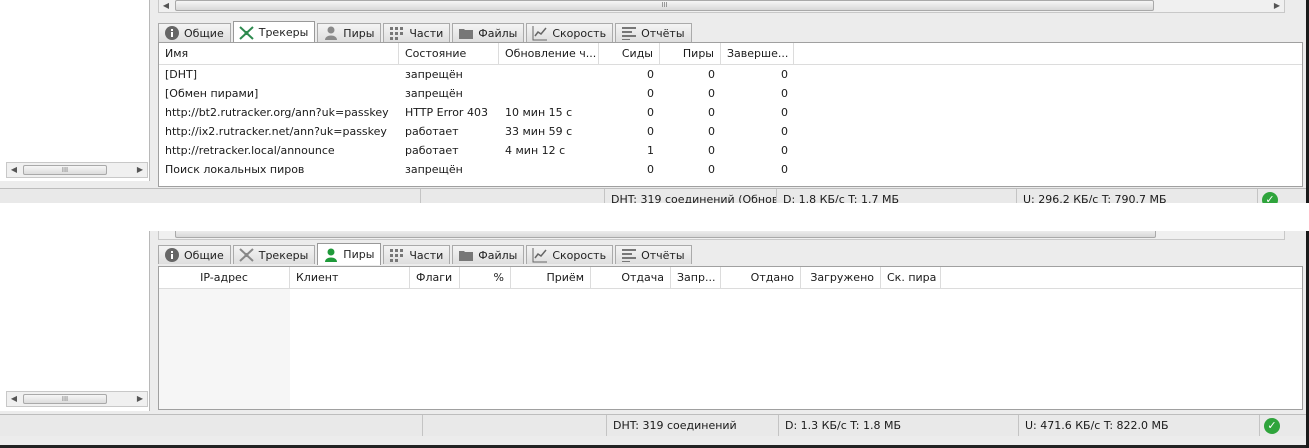 The image size is (1309, 448). I want to click on column-header-client: Клиент, so click(350, 278).